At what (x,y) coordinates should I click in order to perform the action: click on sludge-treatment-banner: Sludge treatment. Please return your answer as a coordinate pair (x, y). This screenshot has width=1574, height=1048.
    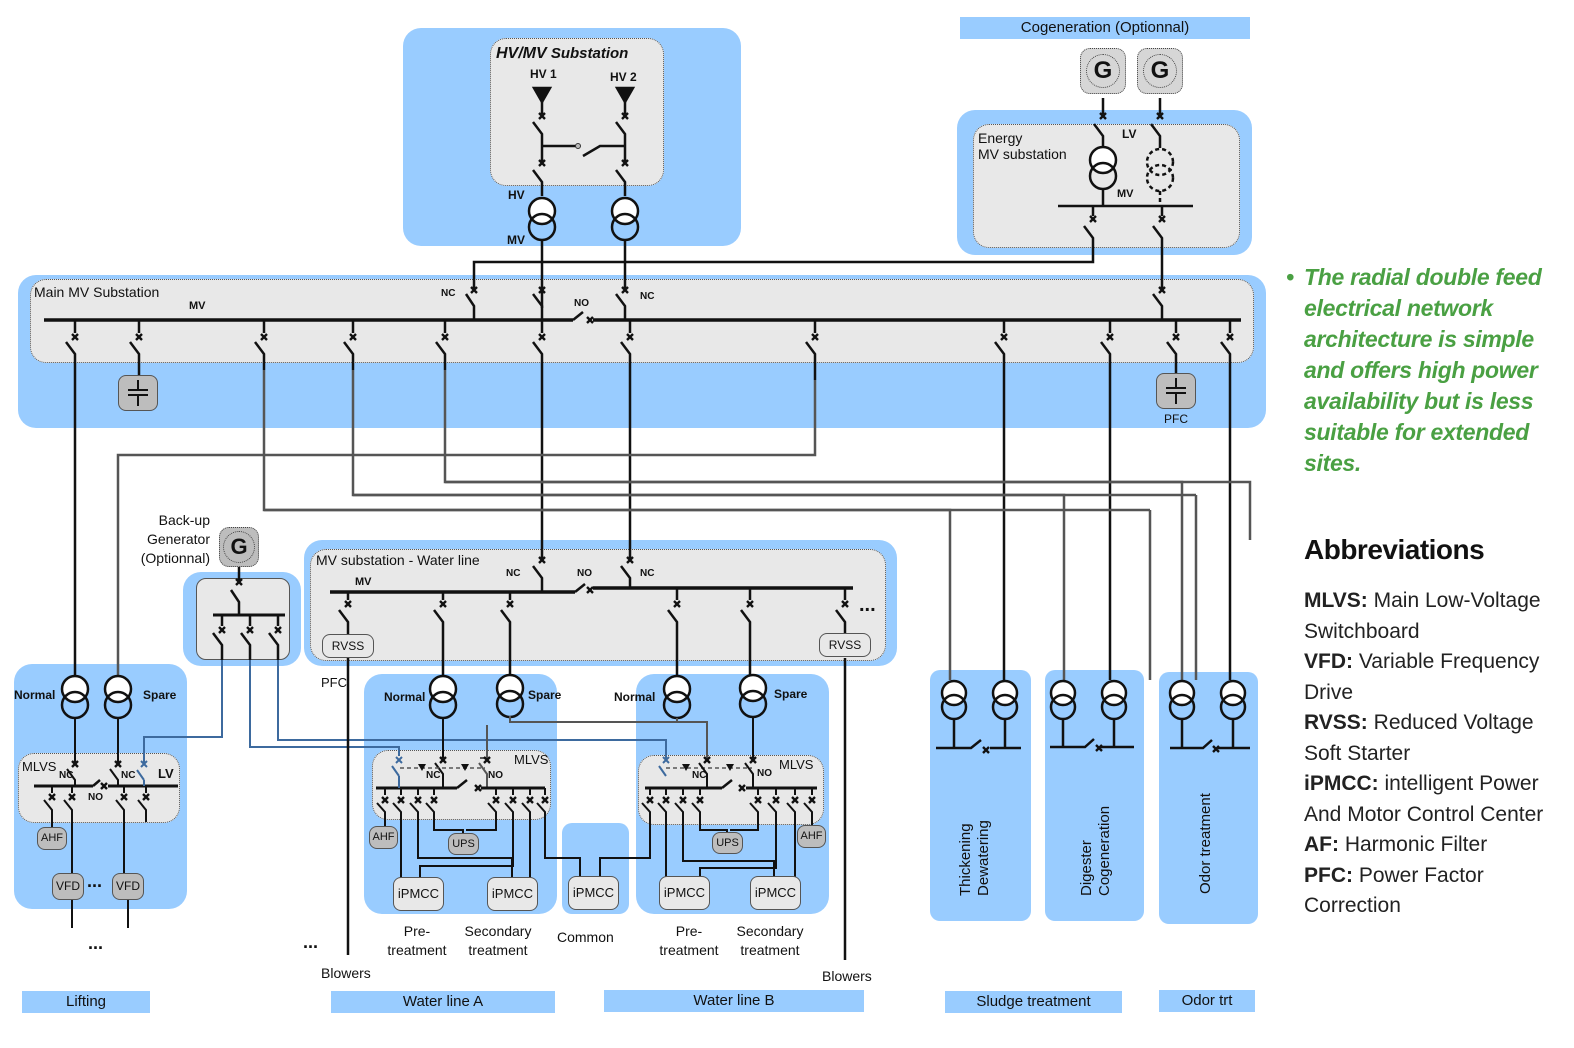
    Looking at the image, I should click on (1033, 1002).